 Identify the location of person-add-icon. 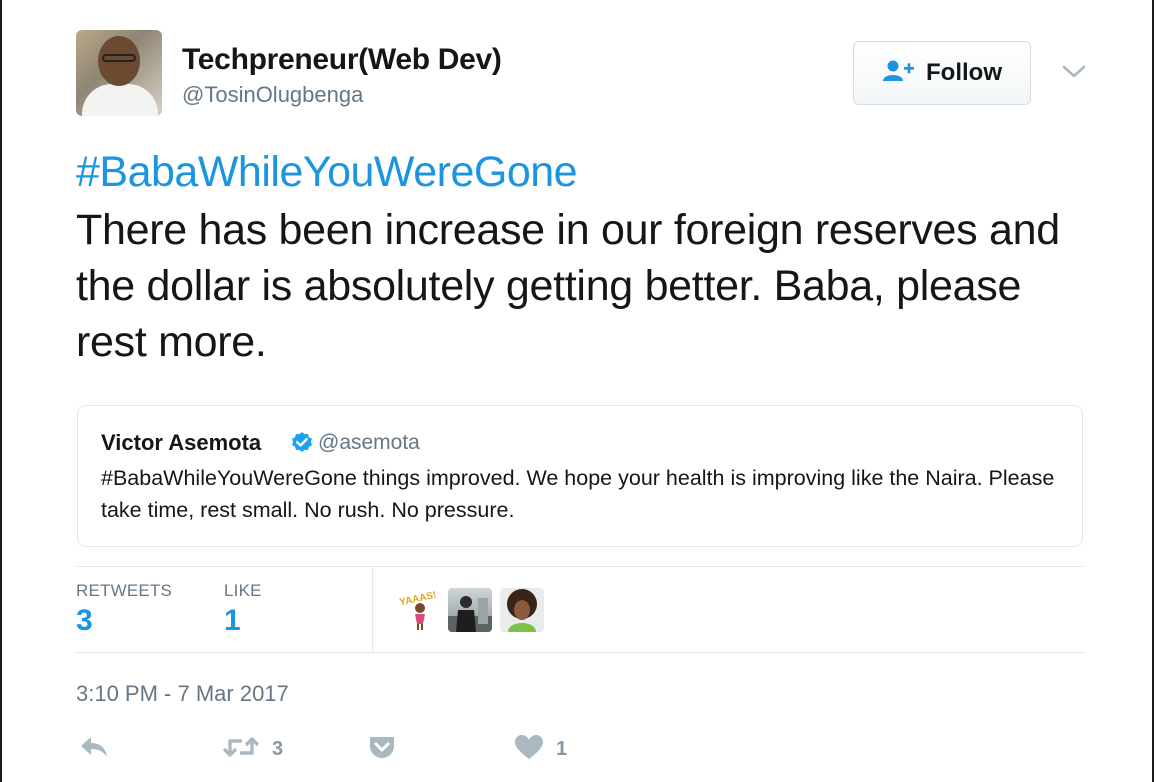
(899, 73).